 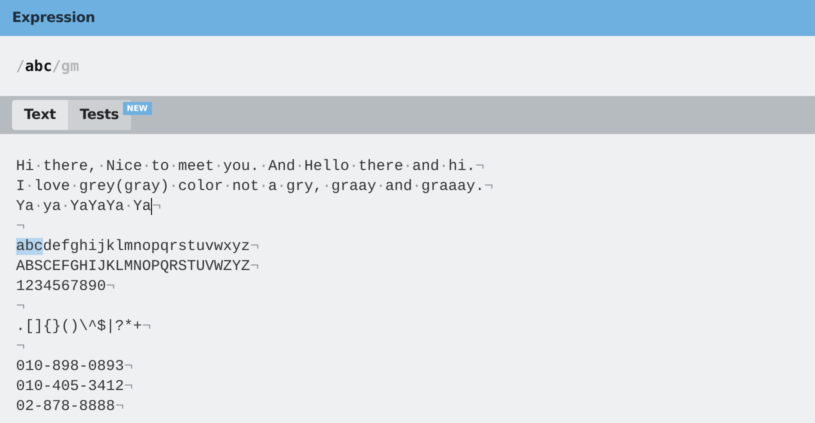 I want to click on expression-field: /abc/gm, so click(x=48, y=66).